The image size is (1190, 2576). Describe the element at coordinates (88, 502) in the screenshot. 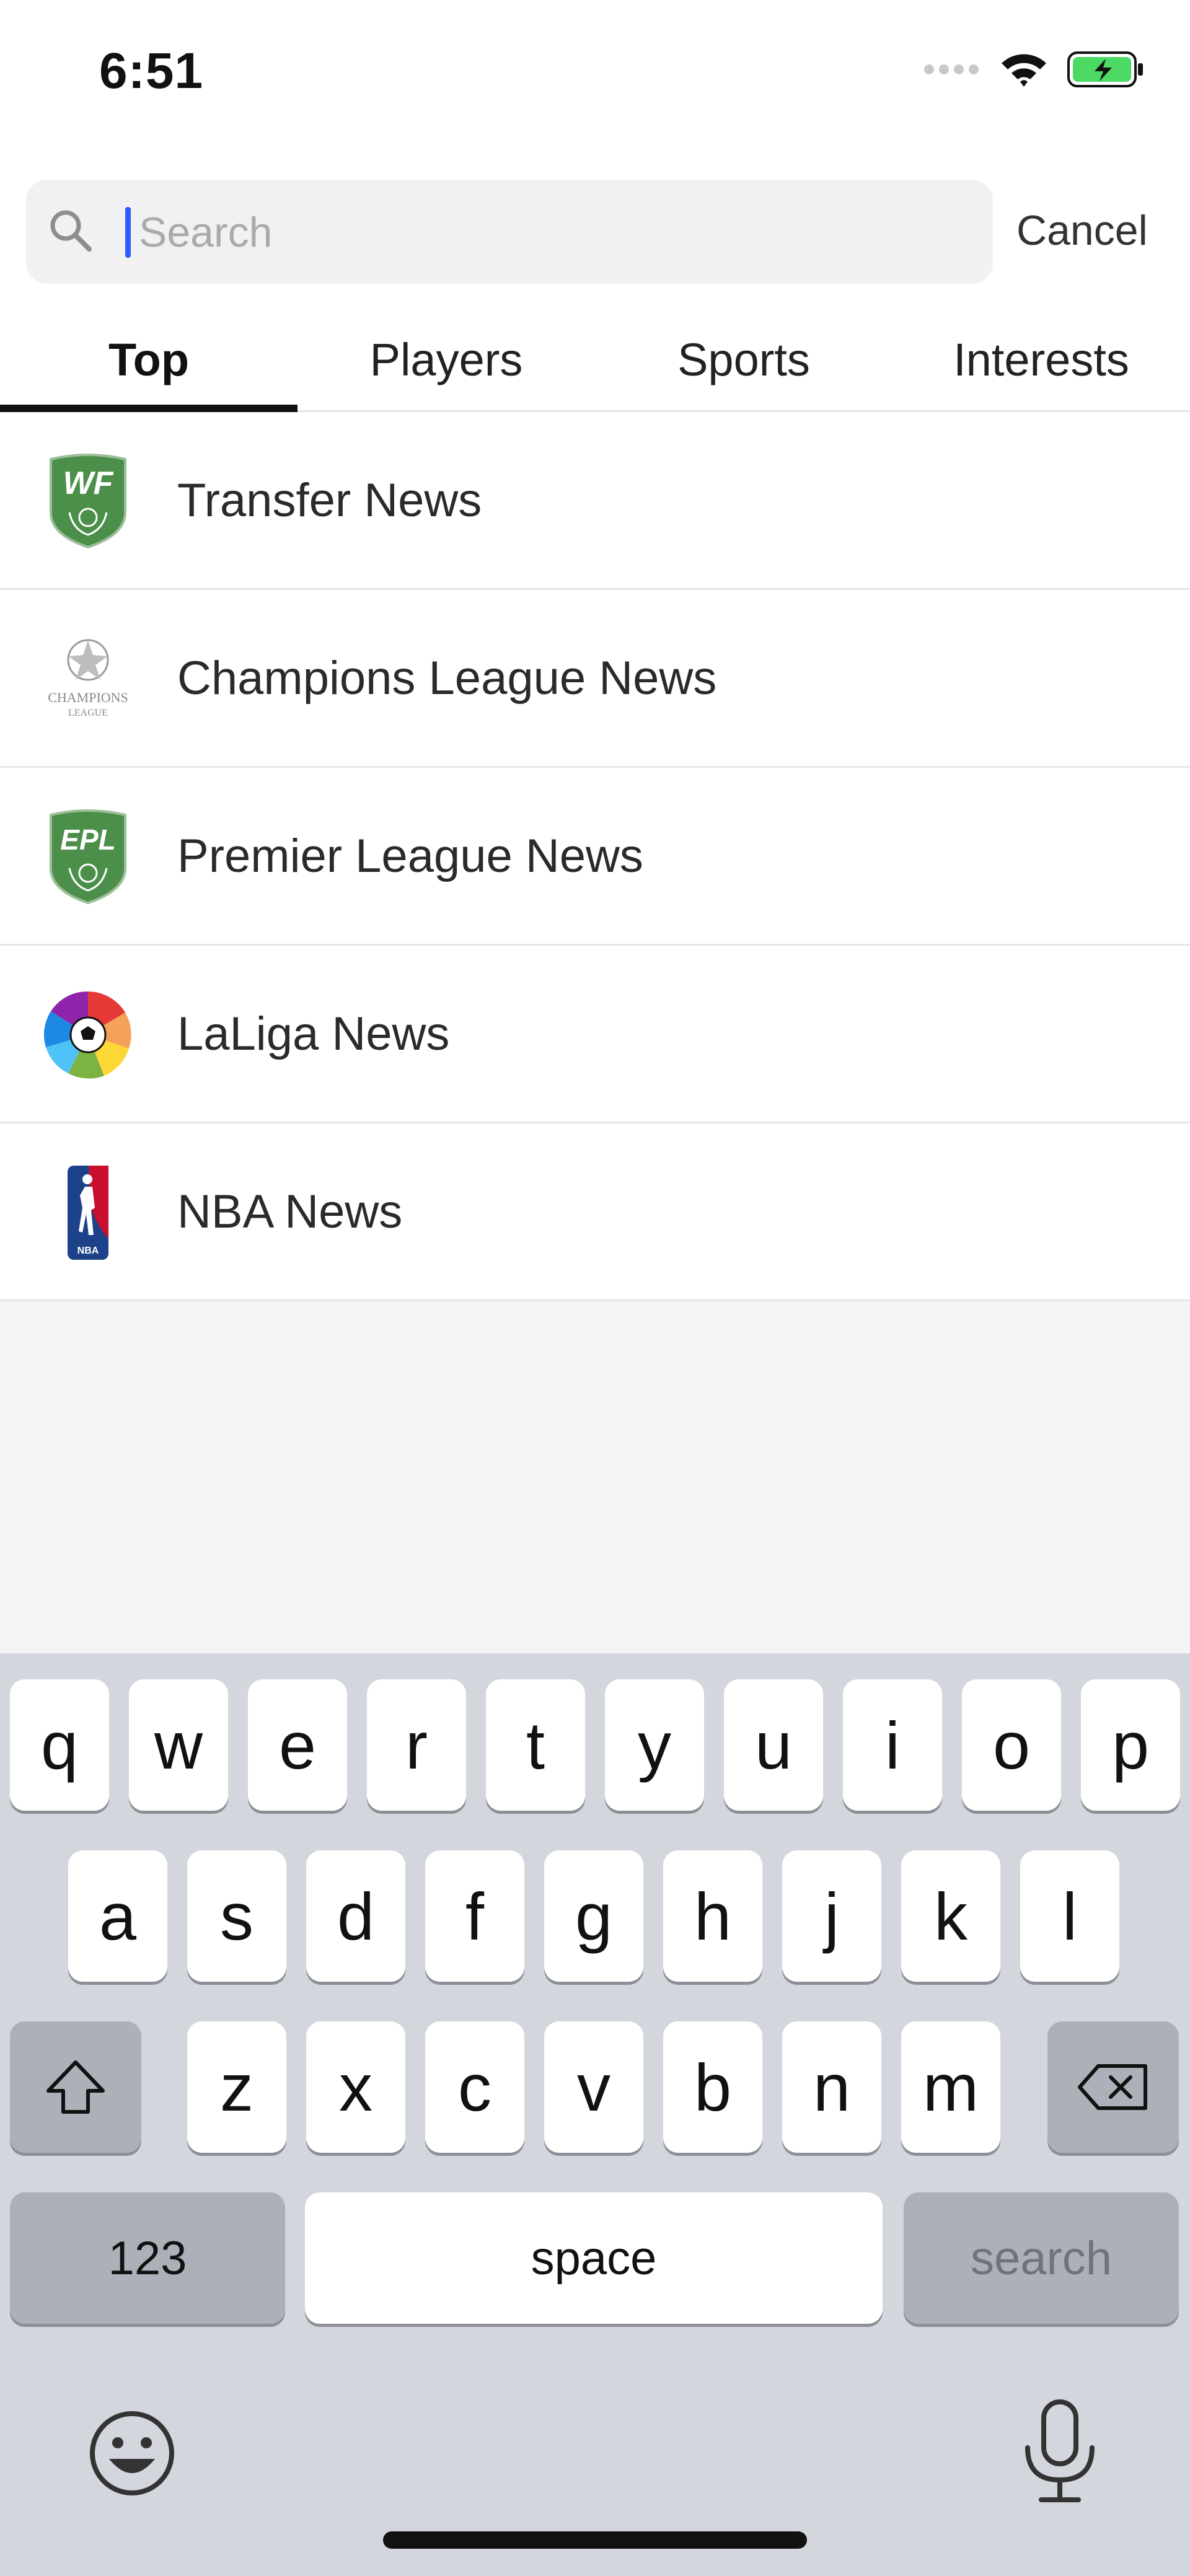

I see `wf-badge-icon: WF` at that location.